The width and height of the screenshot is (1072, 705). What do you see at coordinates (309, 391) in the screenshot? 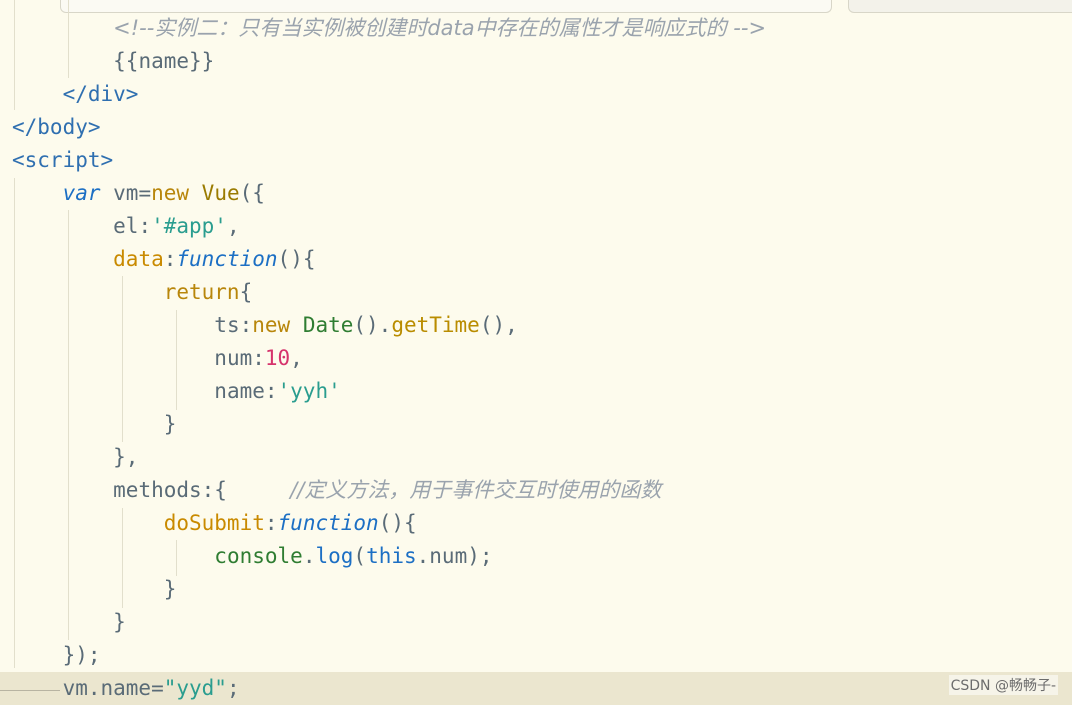
I see `name-value: 'yyh'` at bounding box center [309, 391].